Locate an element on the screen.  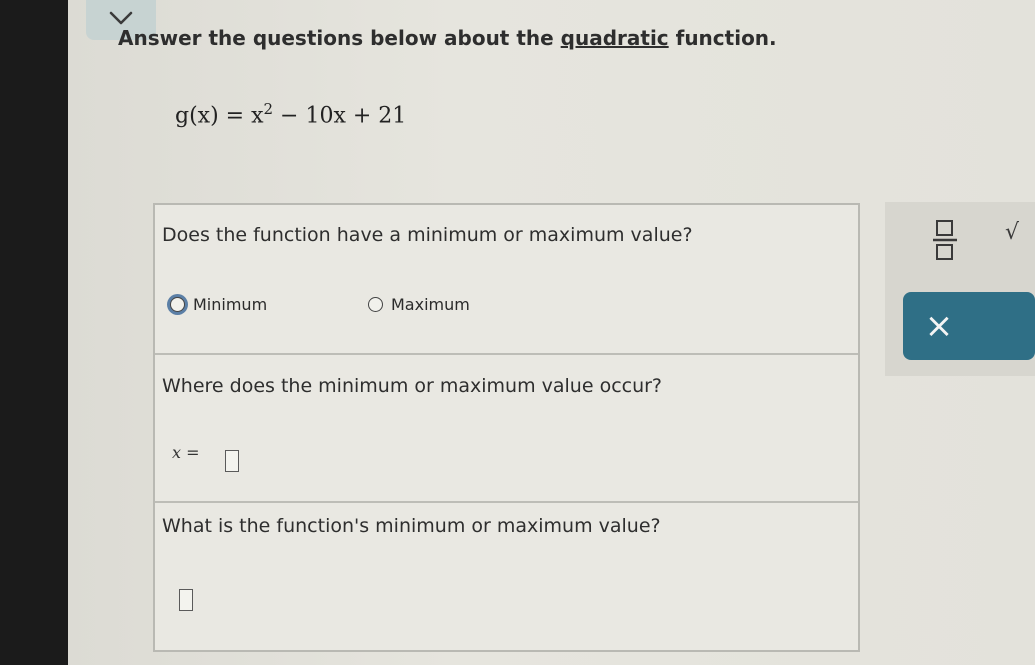
fraction-button is located at coordinates (945, 242).